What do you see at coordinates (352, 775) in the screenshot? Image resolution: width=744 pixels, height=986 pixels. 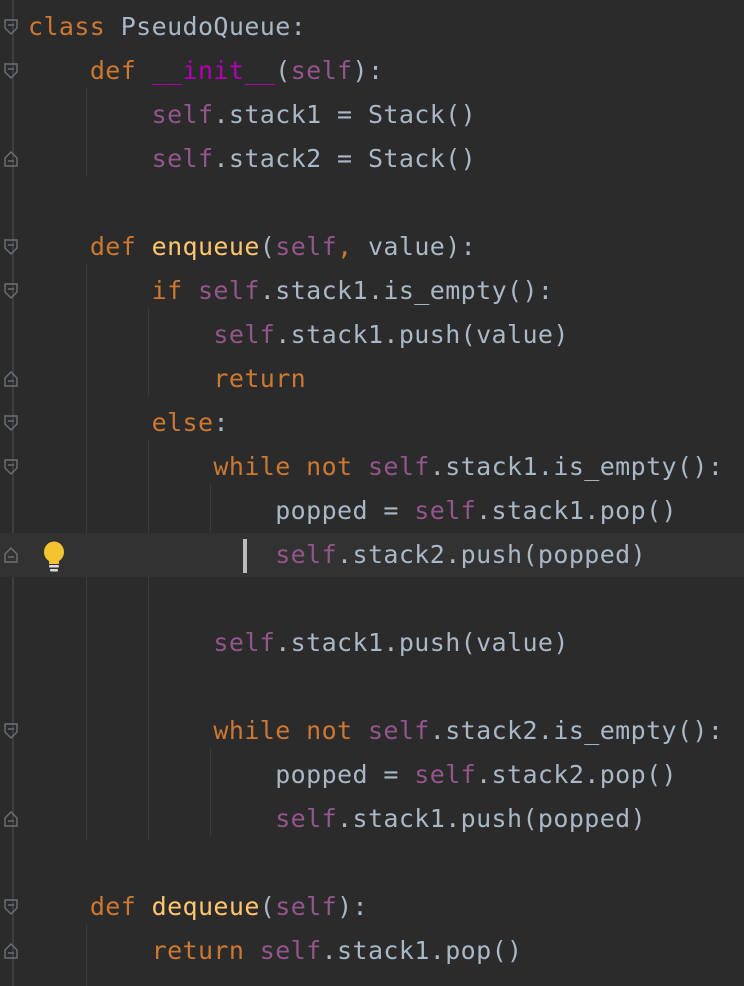 I see `code-text: popped = self.stack2.pop()` at bounding box center [352, 775].